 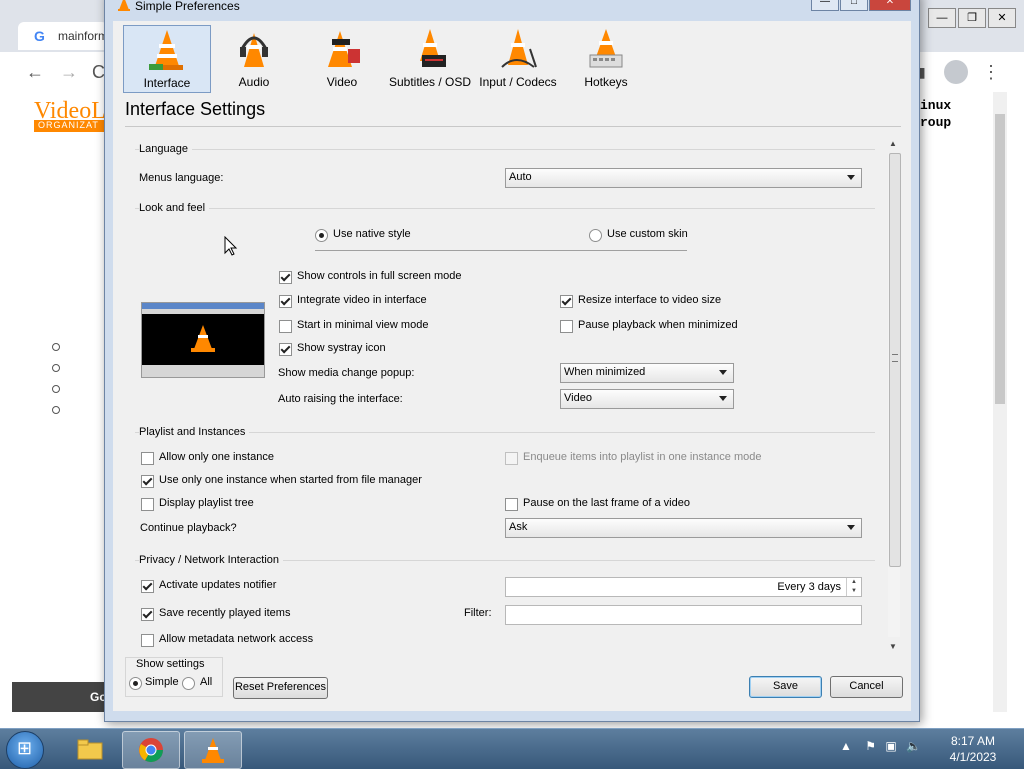 What do you see at coordinates (511, 458) in the screenshot?
I see `enqueue-items-checkbox` at bounding box center [511, 458].